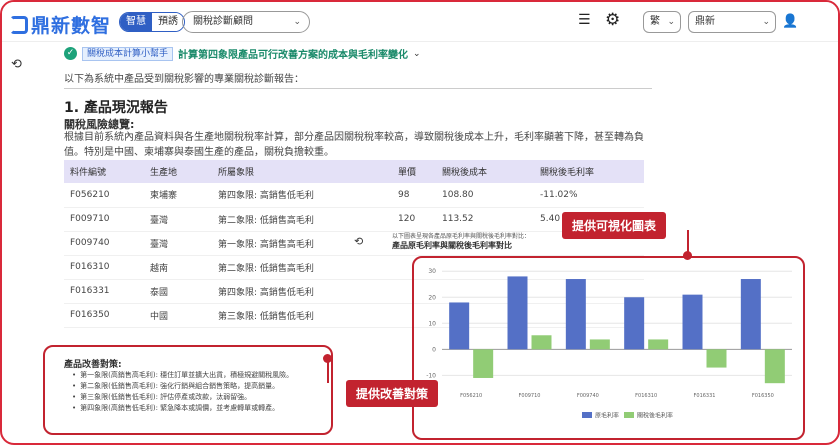 The height and width of the screenshot is (445, 840). What do you see at coordinates (178, 195) in the screenshot?
I see `table-cell: 柬埔寨` at bounding box center [178, 195].